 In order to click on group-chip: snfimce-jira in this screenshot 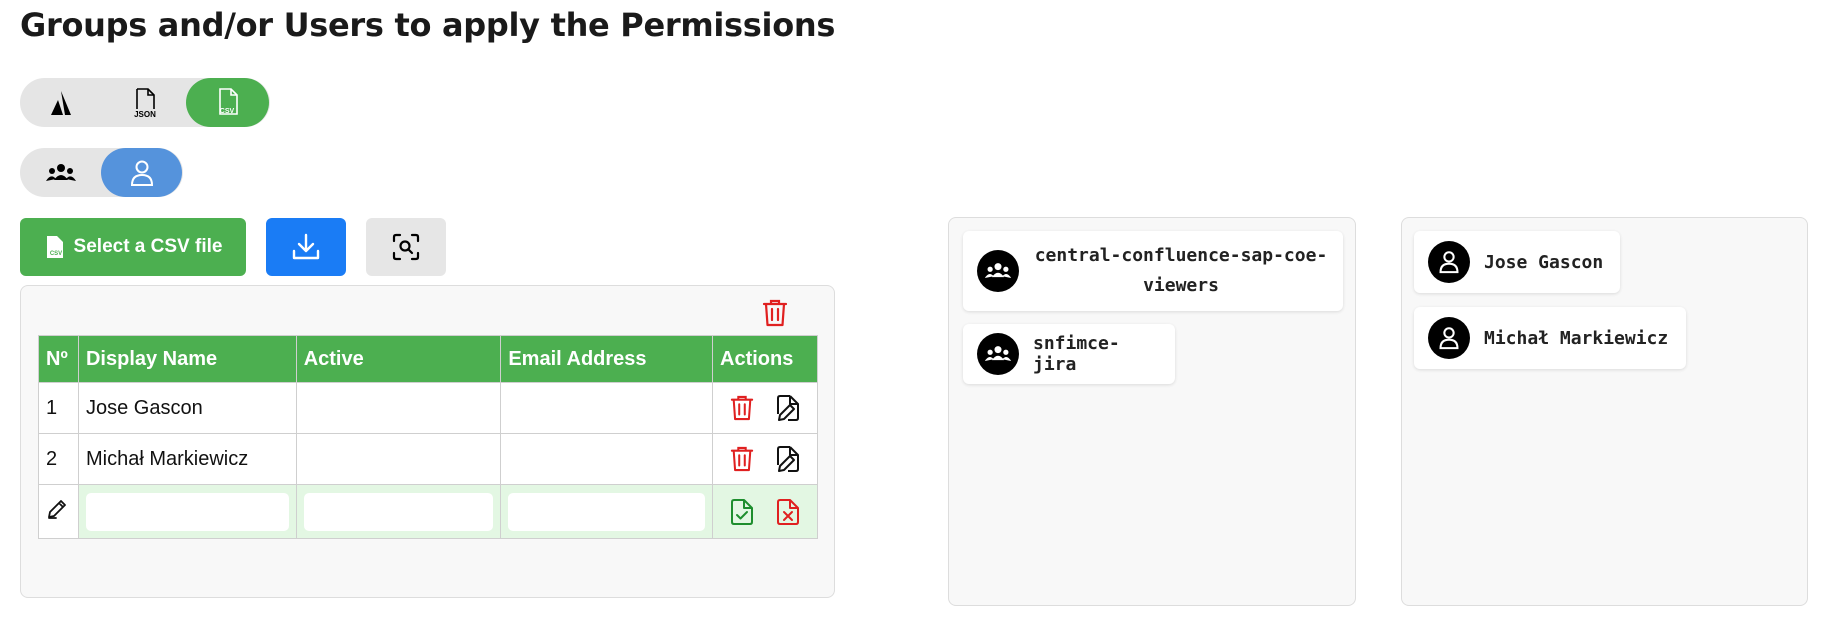, I will do `click(1069, 354)`.